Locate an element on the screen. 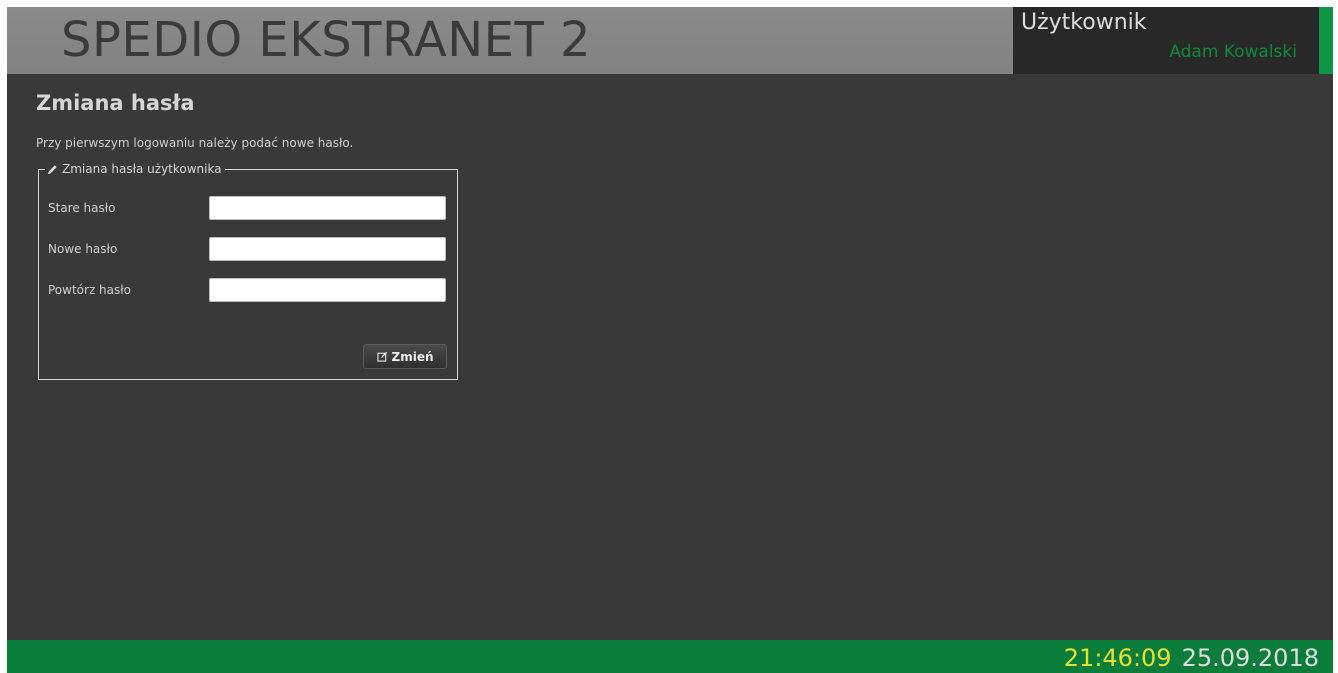  old-password-row: Stare hasło is located at coordinates (248, 209).